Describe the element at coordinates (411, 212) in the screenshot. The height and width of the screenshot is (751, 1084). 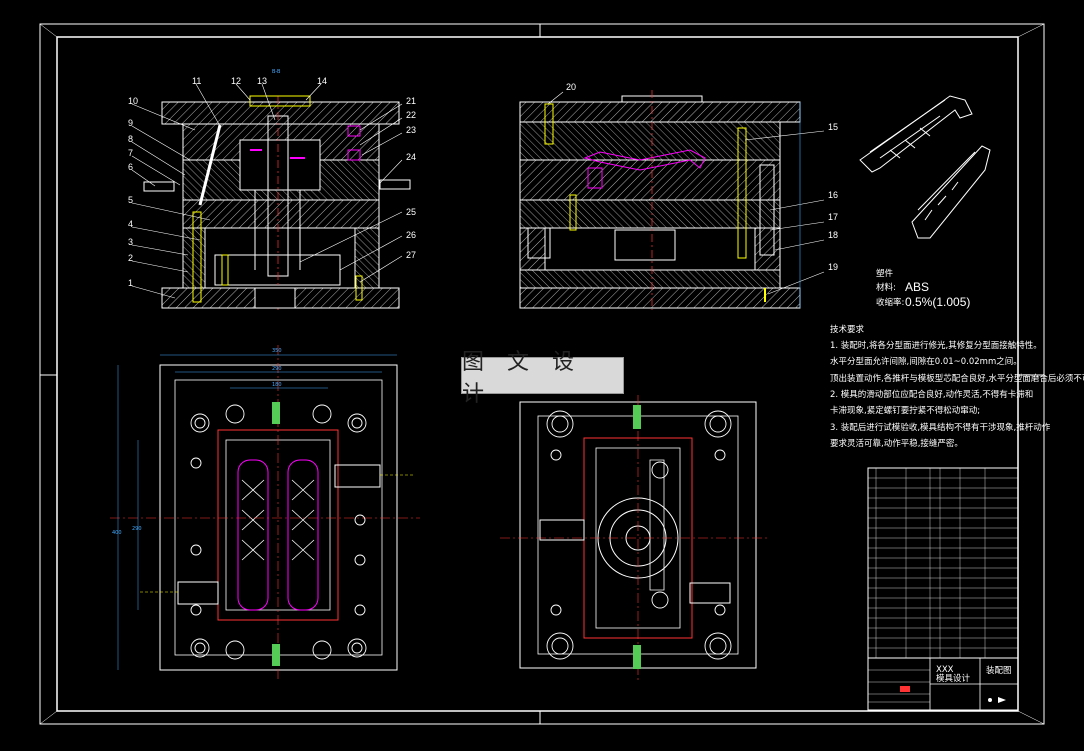
I see `callout-25: 25` at that location.